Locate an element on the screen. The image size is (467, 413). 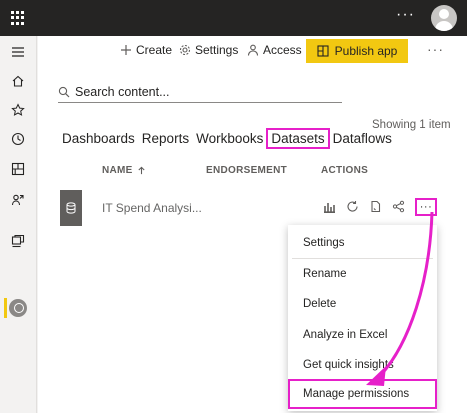
create-label: Create is located at coordinates (154, 50).